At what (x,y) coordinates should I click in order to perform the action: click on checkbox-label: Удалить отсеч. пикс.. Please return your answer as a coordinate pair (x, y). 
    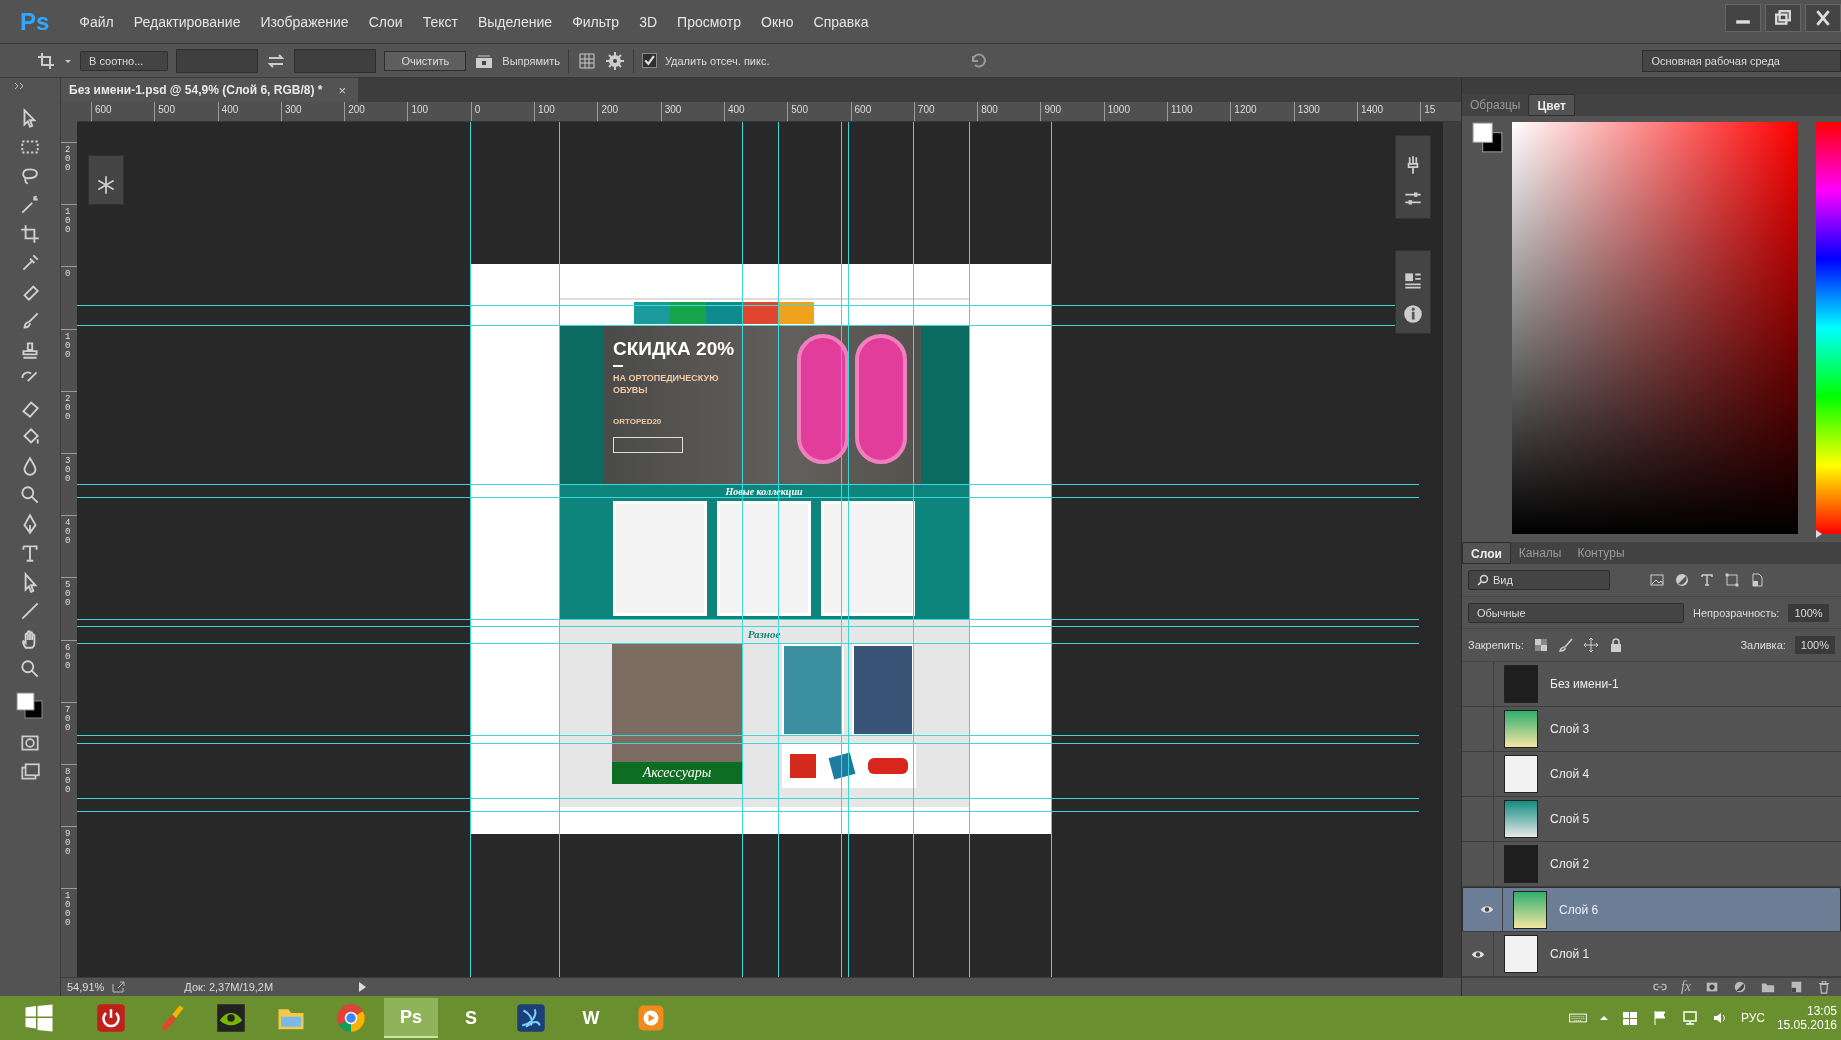
    Looking at the image, I should click on (717, 60).